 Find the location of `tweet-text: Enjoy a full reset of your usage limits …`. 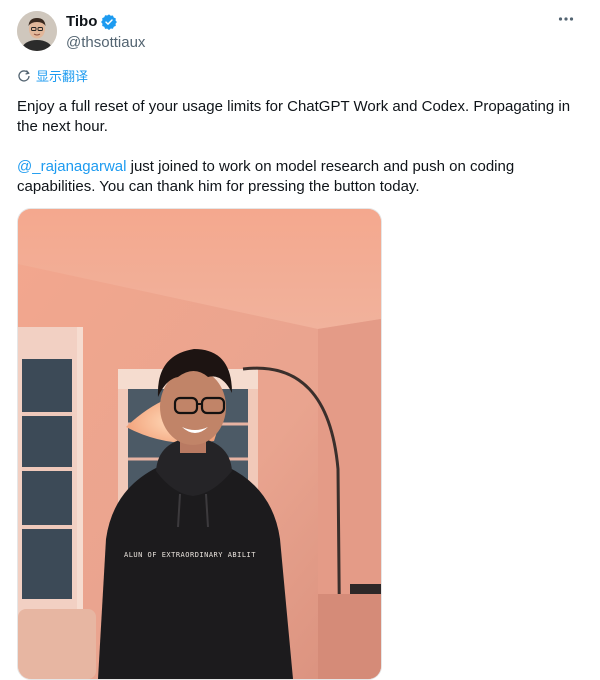

tweet-text: Enjoy a full reset of your usage limits … is located at coordinates (302, 147).